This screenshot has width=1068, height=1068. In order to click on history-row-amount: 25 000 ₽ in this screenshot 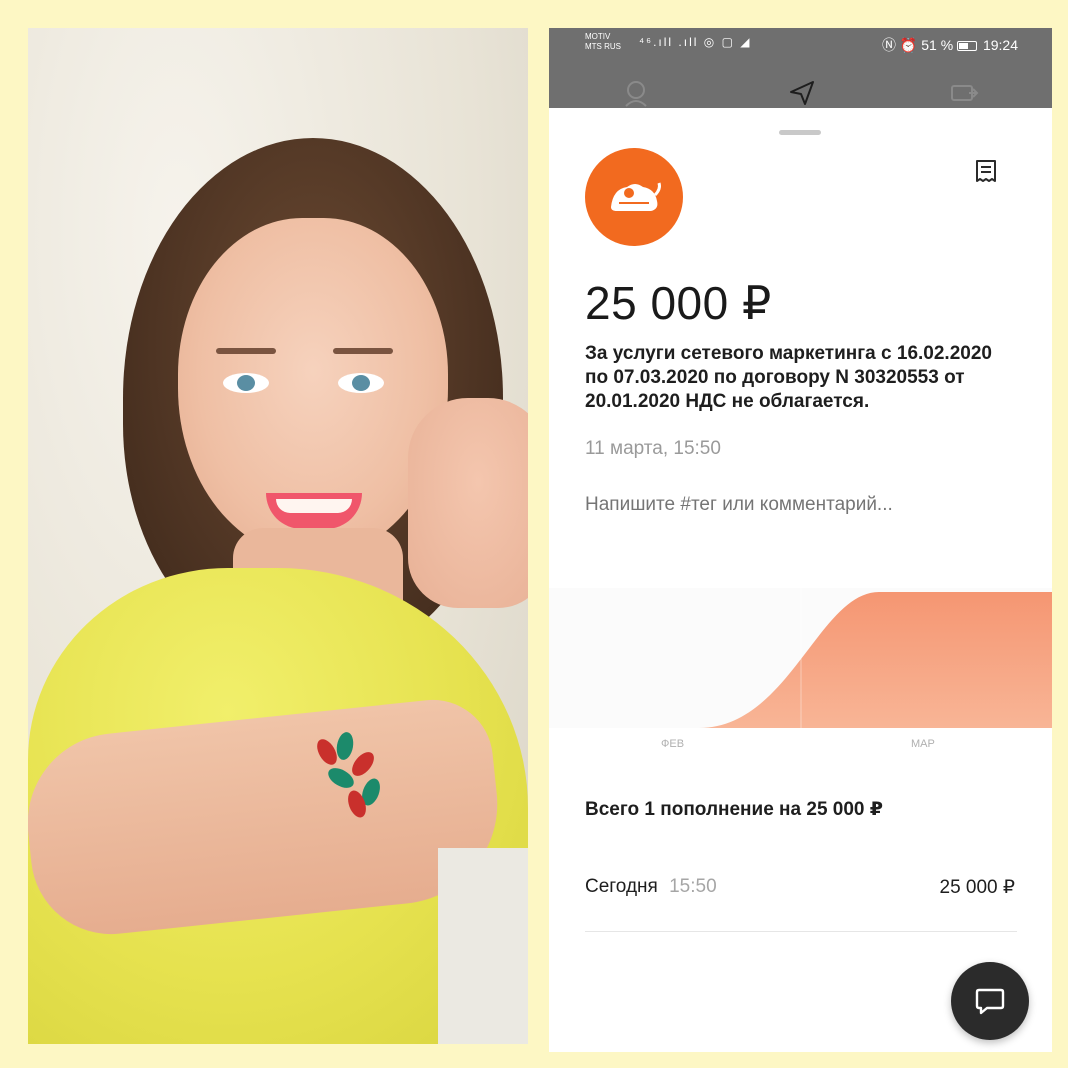, I will do `click(977, 887)`.